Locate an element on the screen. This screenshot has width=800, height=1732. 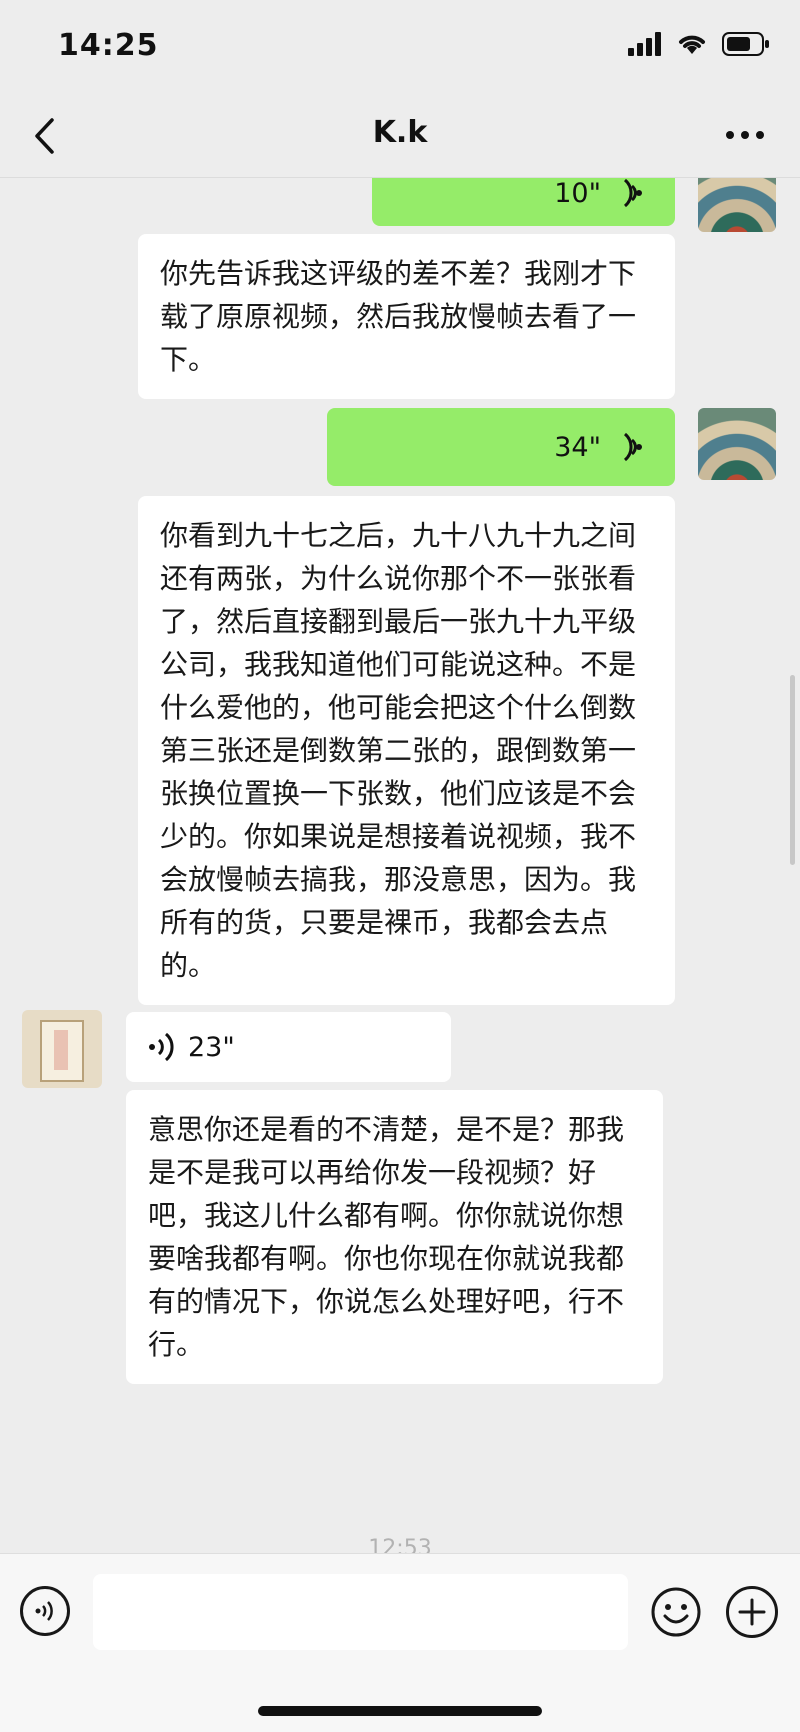
chat-title: K.k is located at coordinates (400, 132).